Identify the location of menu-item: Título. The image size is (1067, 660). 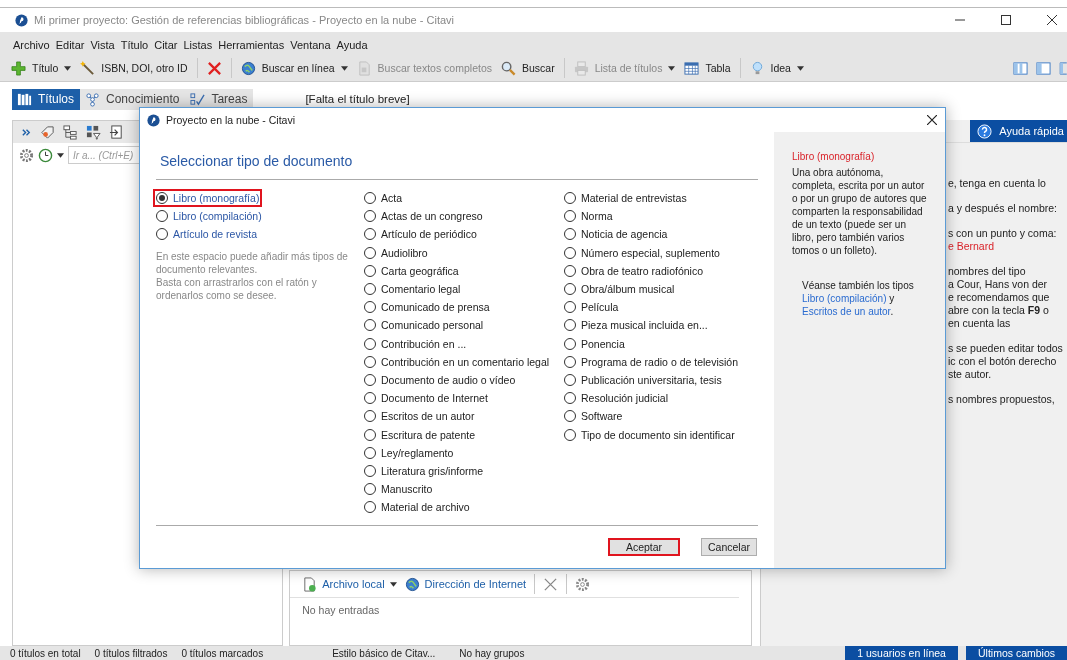
(134, 45).